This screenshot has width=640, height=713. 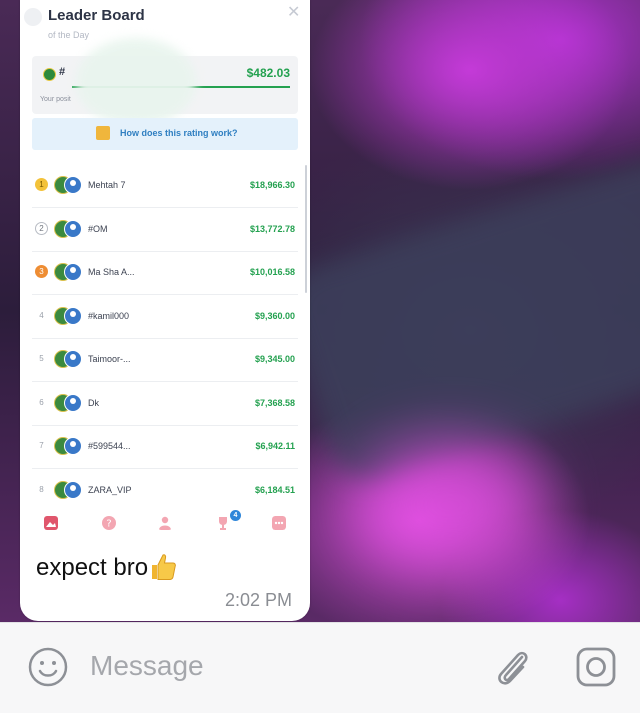 I want to click on rank-badge: 2, so click(x=41, y=228).